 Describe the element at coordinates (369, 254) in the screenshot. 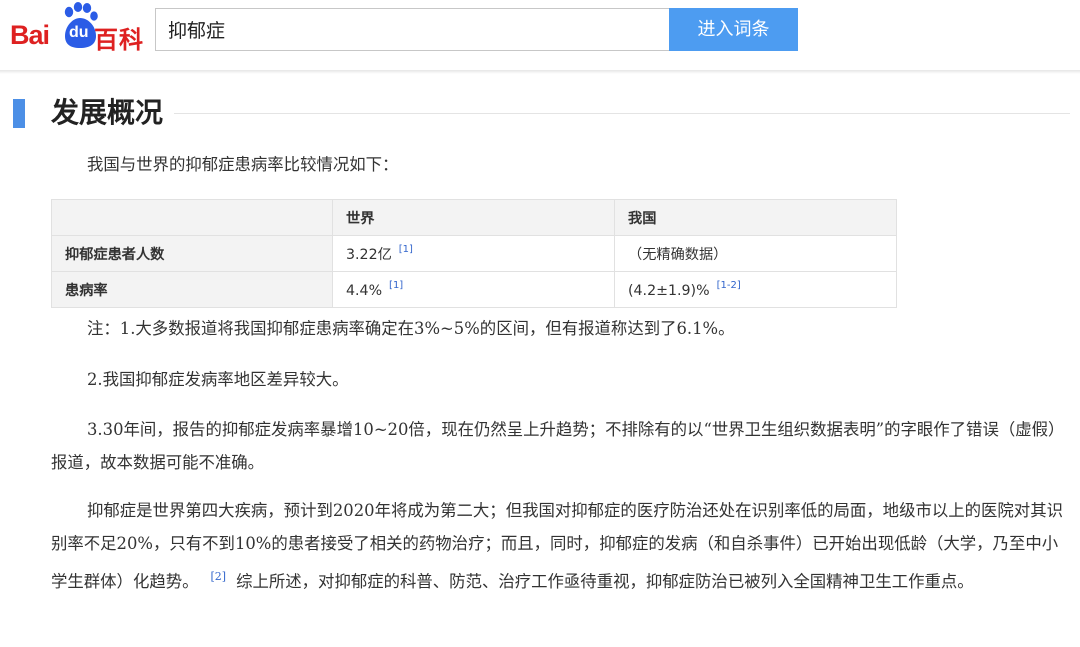

I see `cell-value: 3.22亿` at that location.